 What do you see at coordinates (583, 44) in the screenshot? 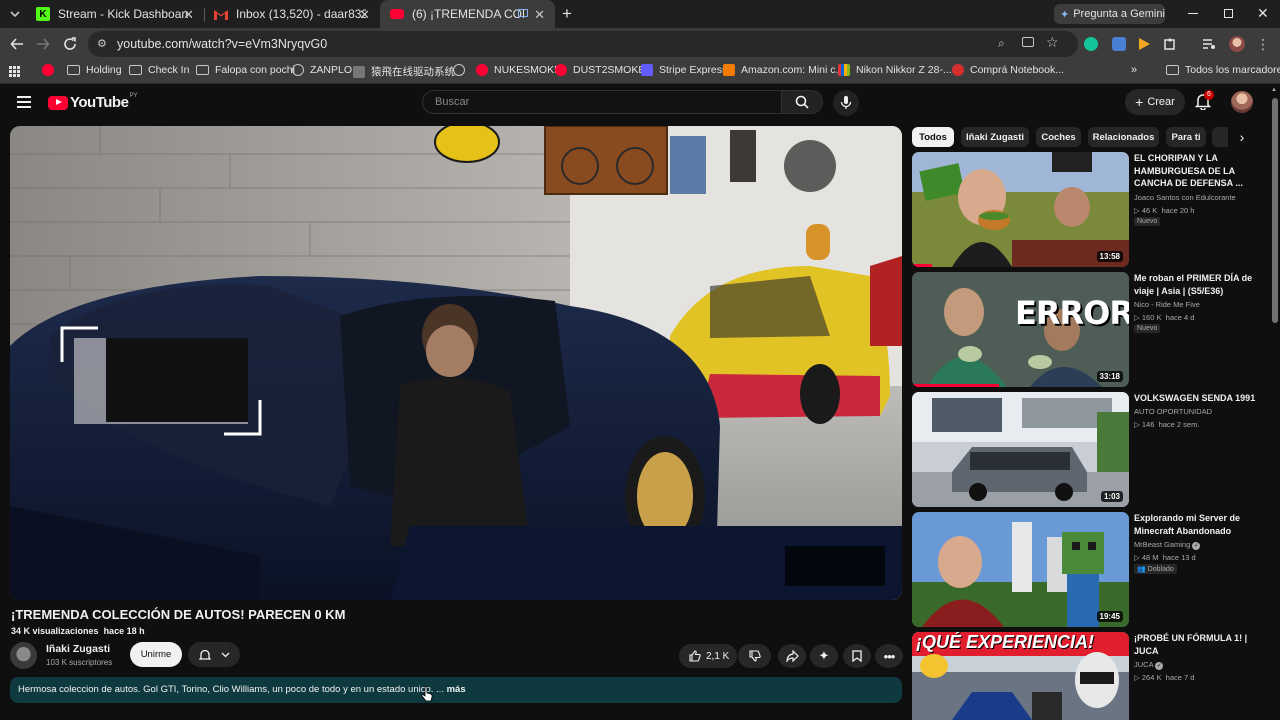
I see `address-bar: ⚙ youtube.com/watch?v=eVm3NryqvG0 ⌕ ☆` at bounding box center [583, 44].